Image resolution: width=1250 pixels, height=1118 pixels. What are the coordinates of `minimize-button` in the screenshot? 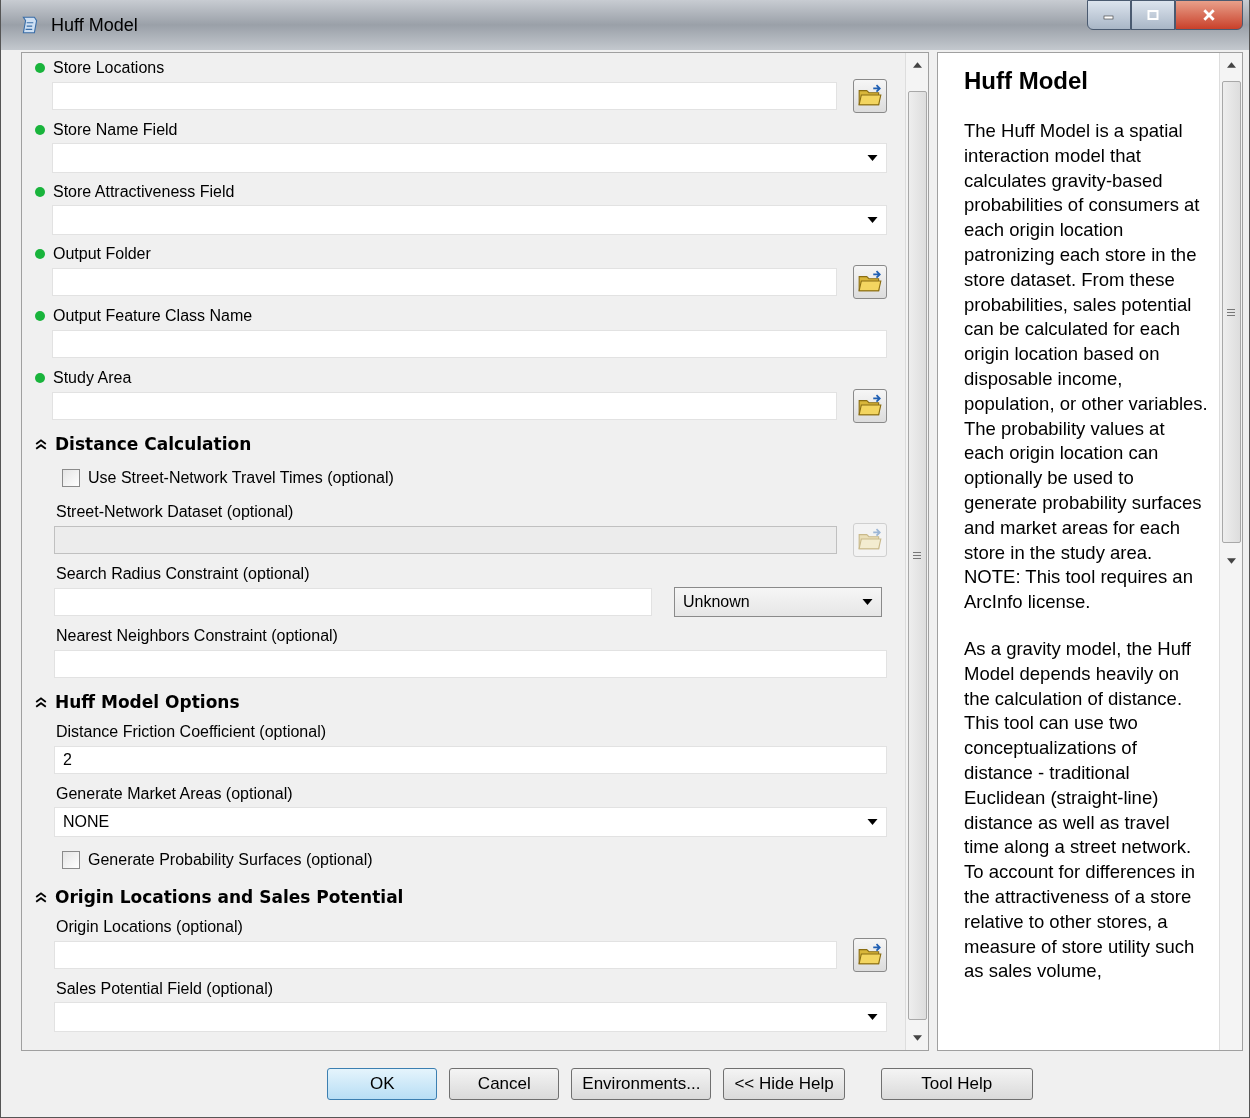 It's located at (1109, 15).